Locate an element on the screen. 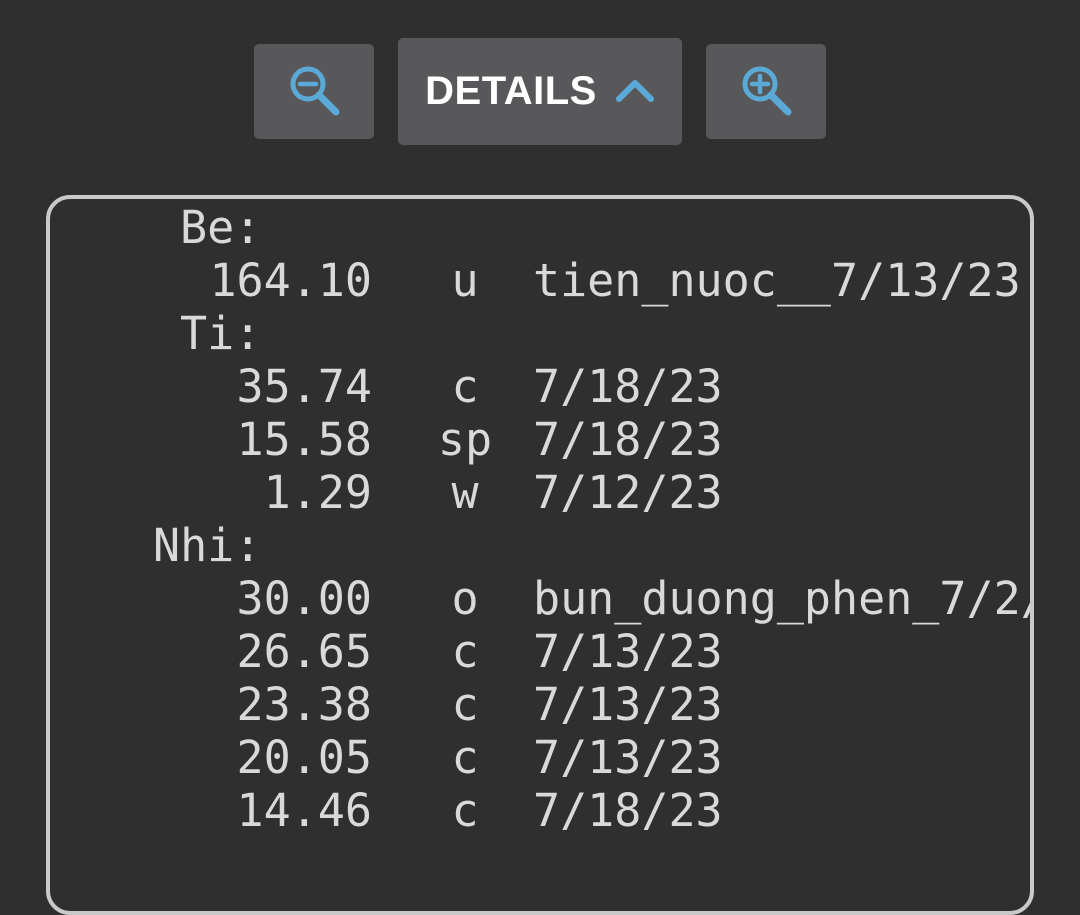  entry-amount: 23.38 is located at coordinates (304, 704).